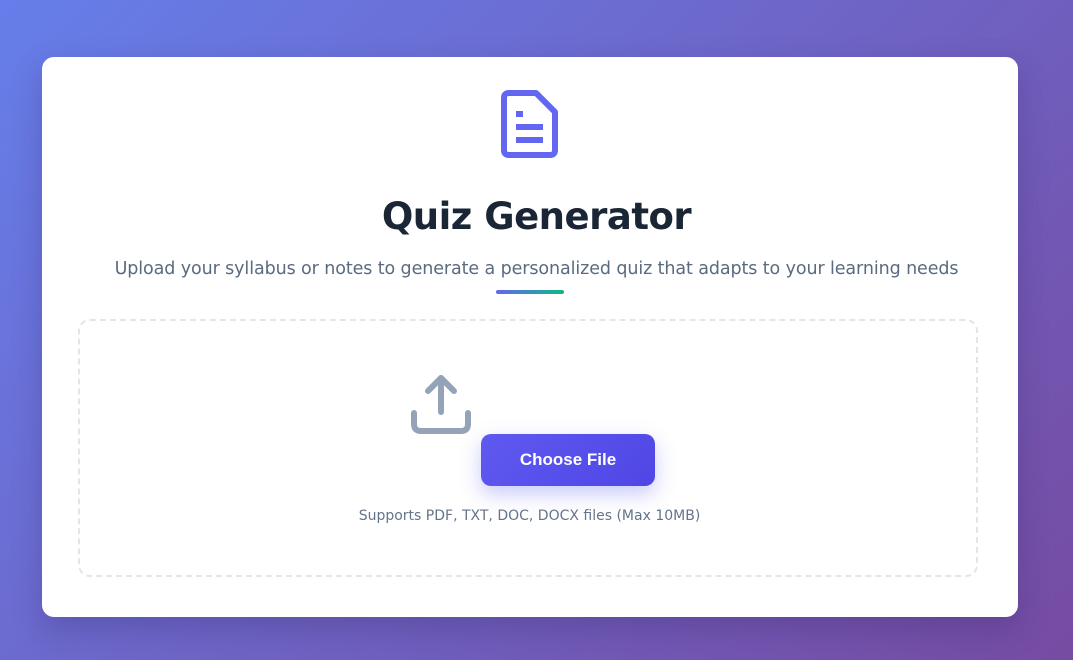  I want to click on title-underline, so click(530, 292).